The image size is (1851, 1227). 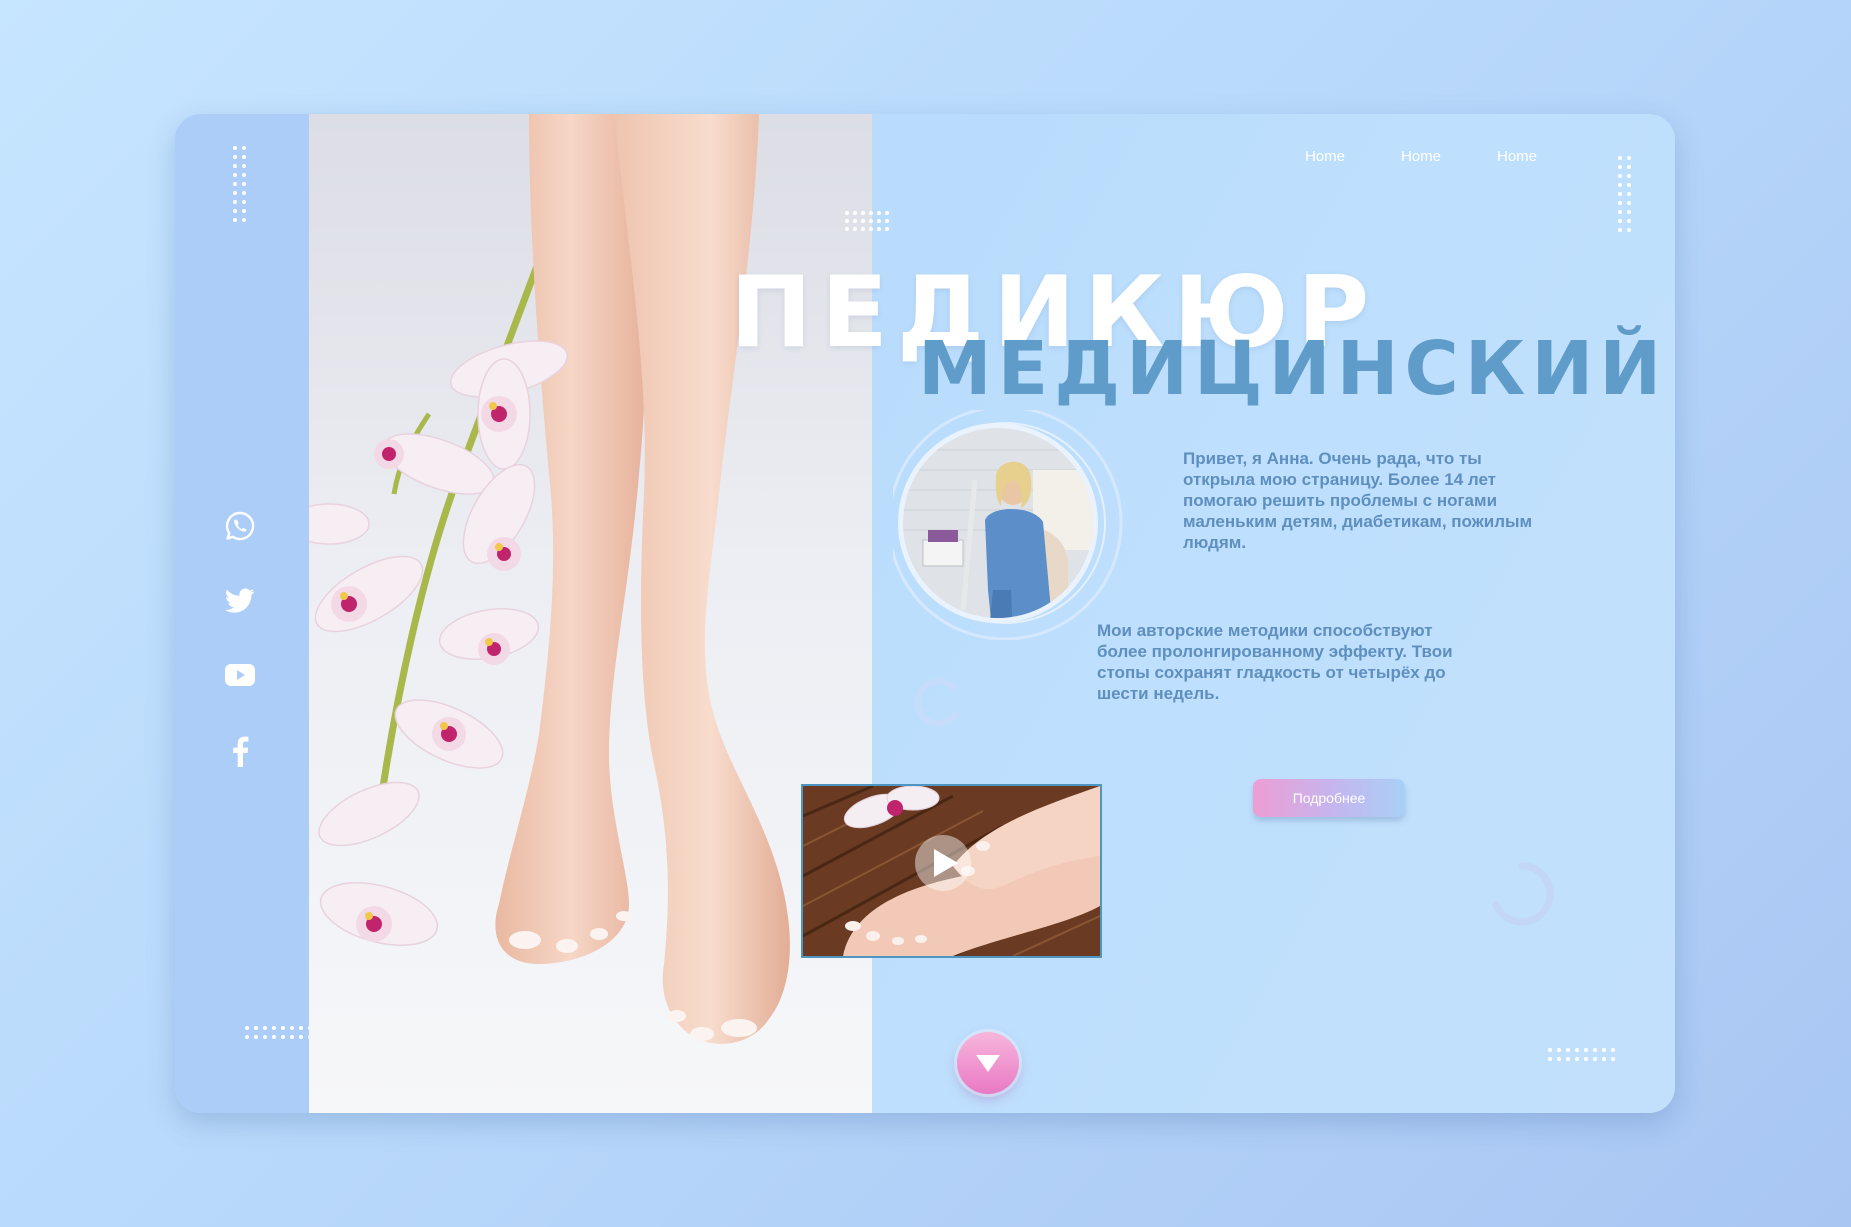 I want to click on video-thumbnail, so click(x=951, y=871).